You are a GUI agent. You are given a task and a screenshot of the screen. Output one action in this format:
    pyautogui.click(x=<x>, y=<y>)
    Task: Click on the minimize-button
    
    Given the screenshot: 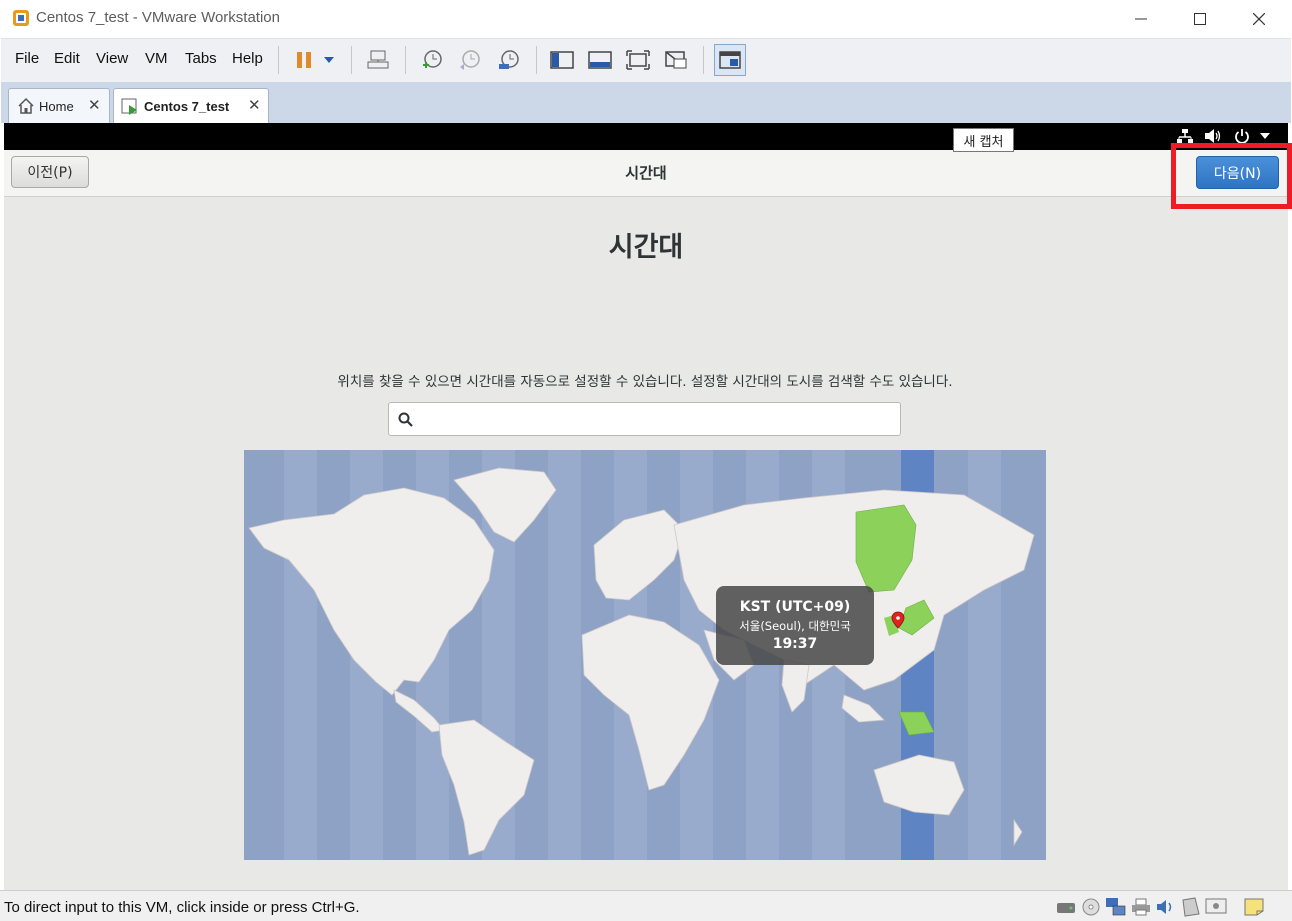 What is the action you would take?
    pyautogui.click(x=1141, y=19)
    